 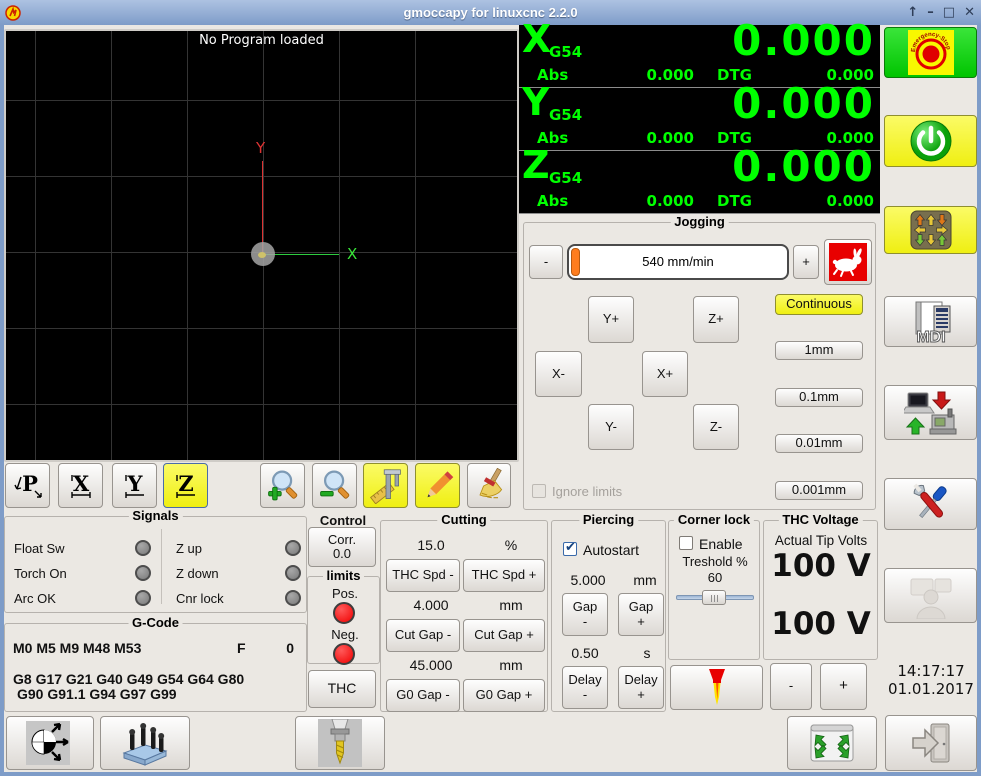 What do you see at coordinates (678, 262) in the screenshot?
I see `jog-speed-bar: 540 mm/min` at bounding box center [678, 262].